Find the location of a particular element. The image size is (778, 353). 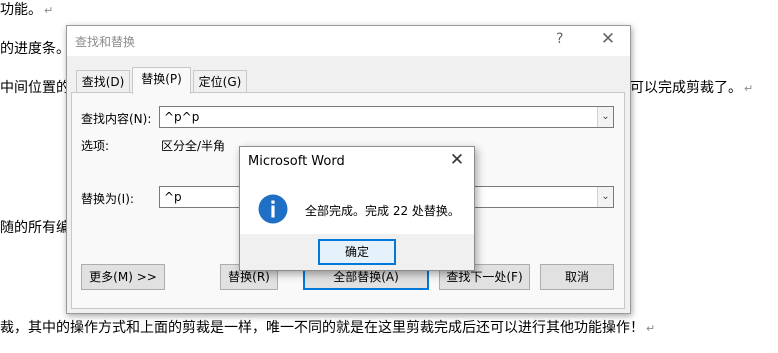

tab-label: 定位(G) is located at coordinates (220, 82).